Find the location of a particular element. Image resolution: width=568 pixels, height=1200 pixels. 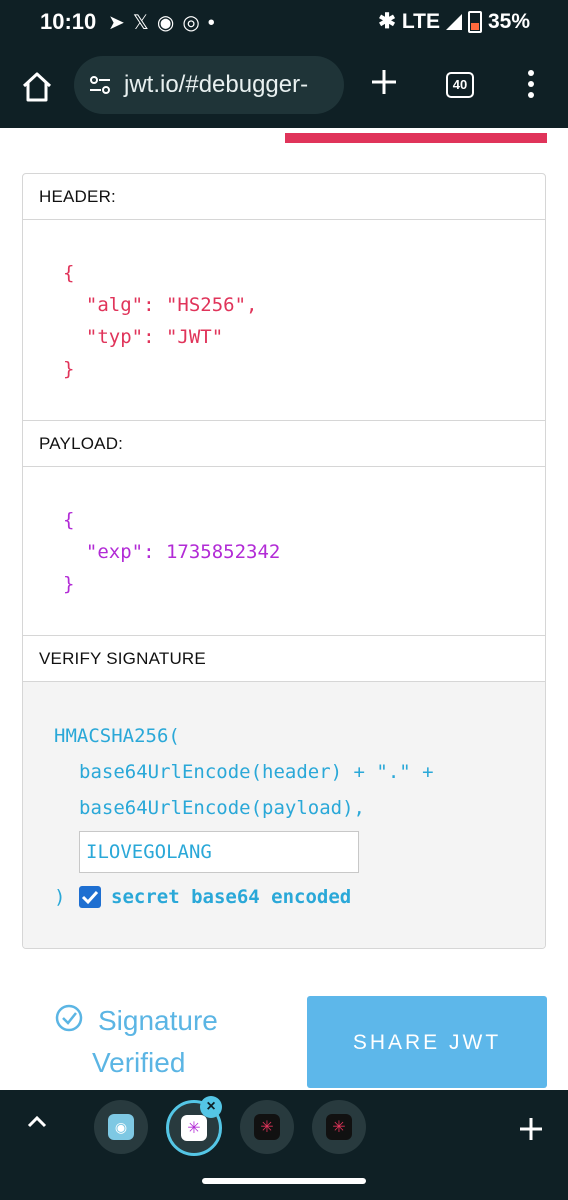

json-line: "typ": "JWT" is located at coordinates (143, 337).